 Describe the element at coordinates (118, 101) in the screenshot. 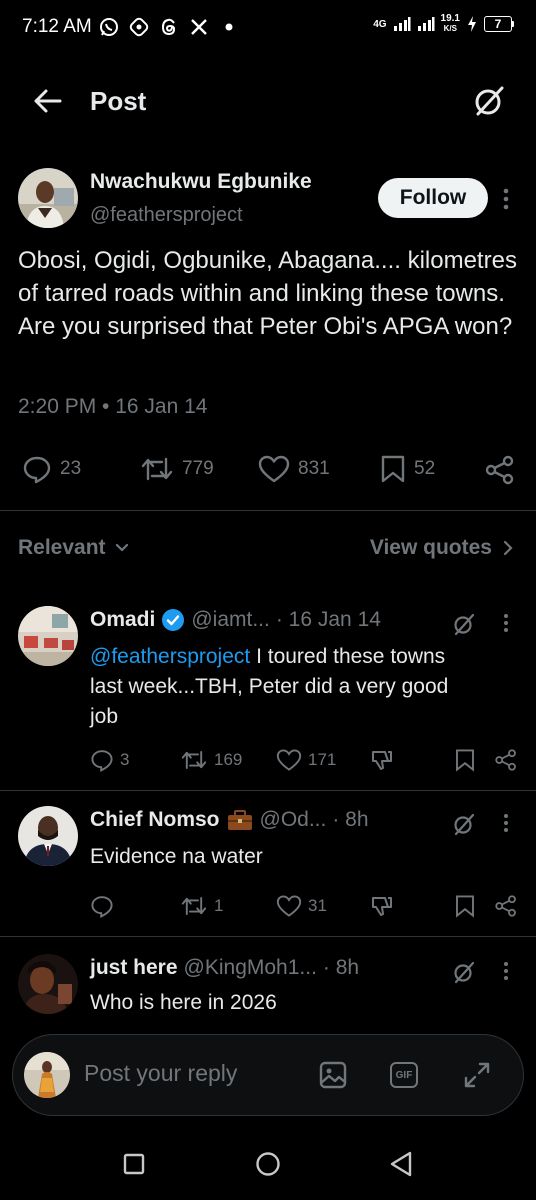

I see `page-title: Post` at that location.